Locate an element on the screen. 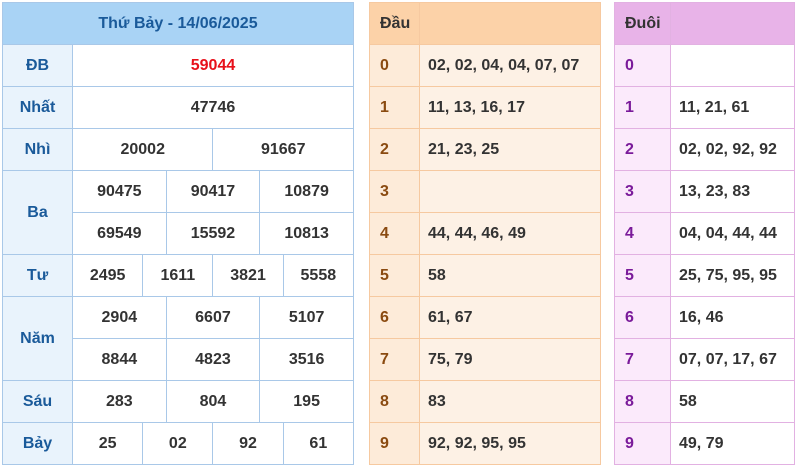 The image size is (797, 467). head-row: 7 75, 79 is located at coordinates (485, 359).